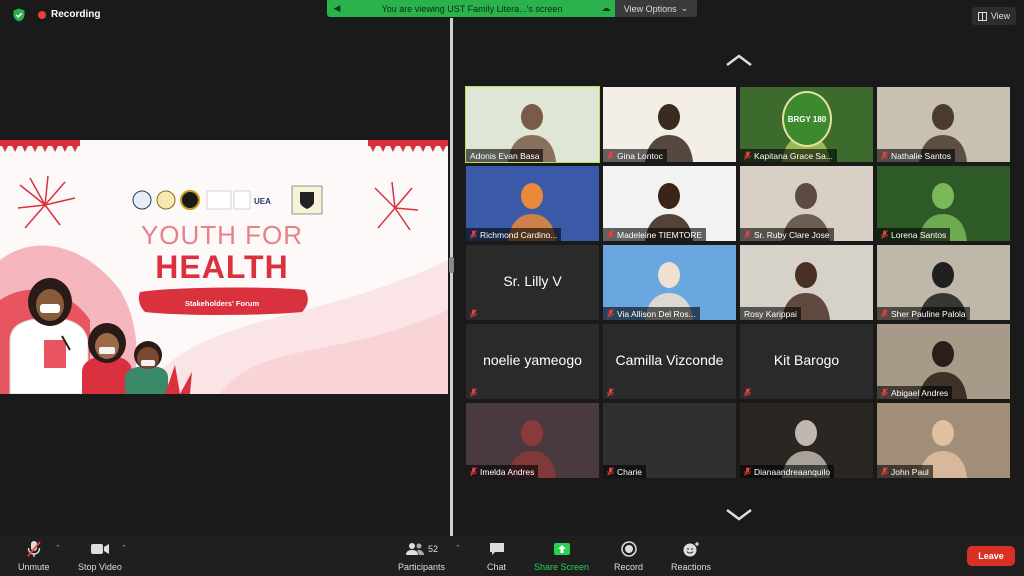 Image resolution: width=1024 pixels, height=576 pixels. Describe the element at coordinates (943, 440) in the screenshot. I see `participant-tile: John Paul` at that location.